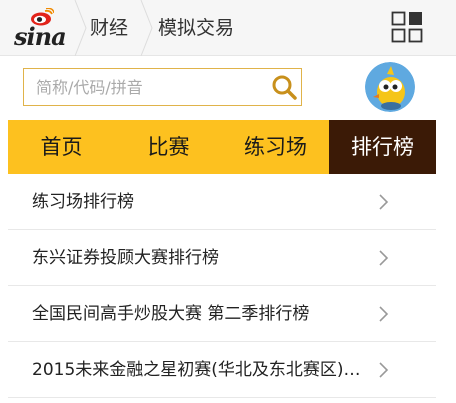 The image size is (456, 403). I want to click on tab-practice: 练习场, so click(275, 147).